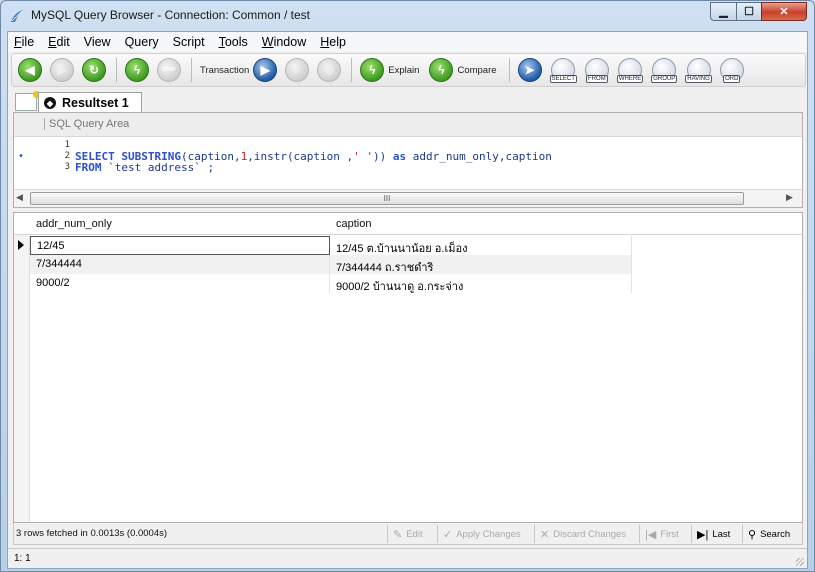  Describe the element at coordinates (529, 70) in the screenshot. I see `pointer-button: ➤` at that location.